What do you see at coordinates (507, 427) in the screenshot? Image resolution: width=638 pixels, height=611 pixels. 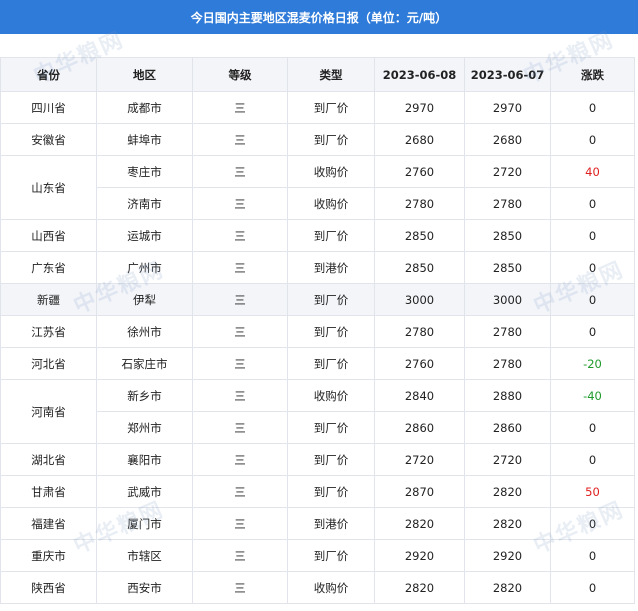 I see `price-previous-cell: 2860` at bounding box center [507, 427].